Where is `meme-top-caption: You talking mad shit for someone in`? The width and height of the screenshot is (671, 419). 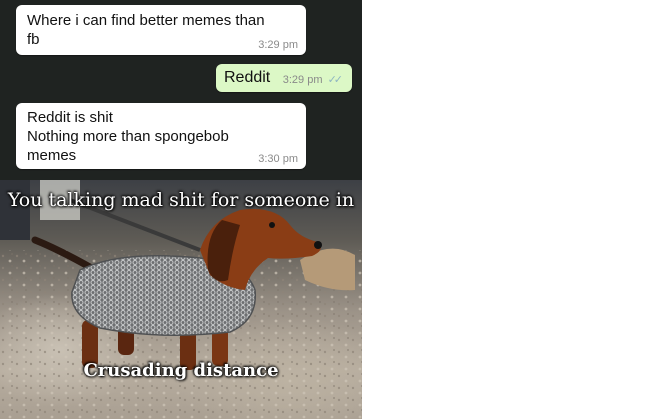
meme-top-caption: You talking mad shit for someone in is located at coordinates (181, 200).